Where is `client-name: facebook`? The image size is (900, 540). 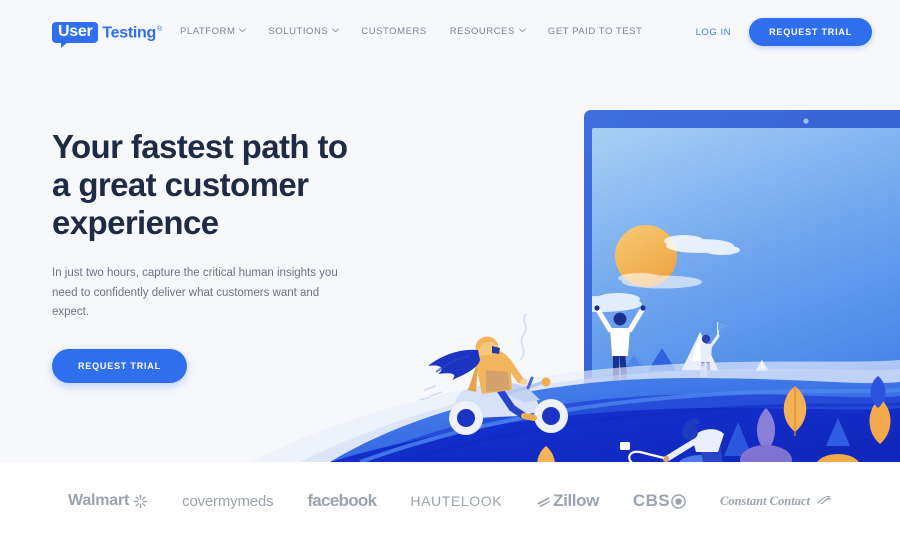 client-name: facebook is located at coordinates (342, 500).